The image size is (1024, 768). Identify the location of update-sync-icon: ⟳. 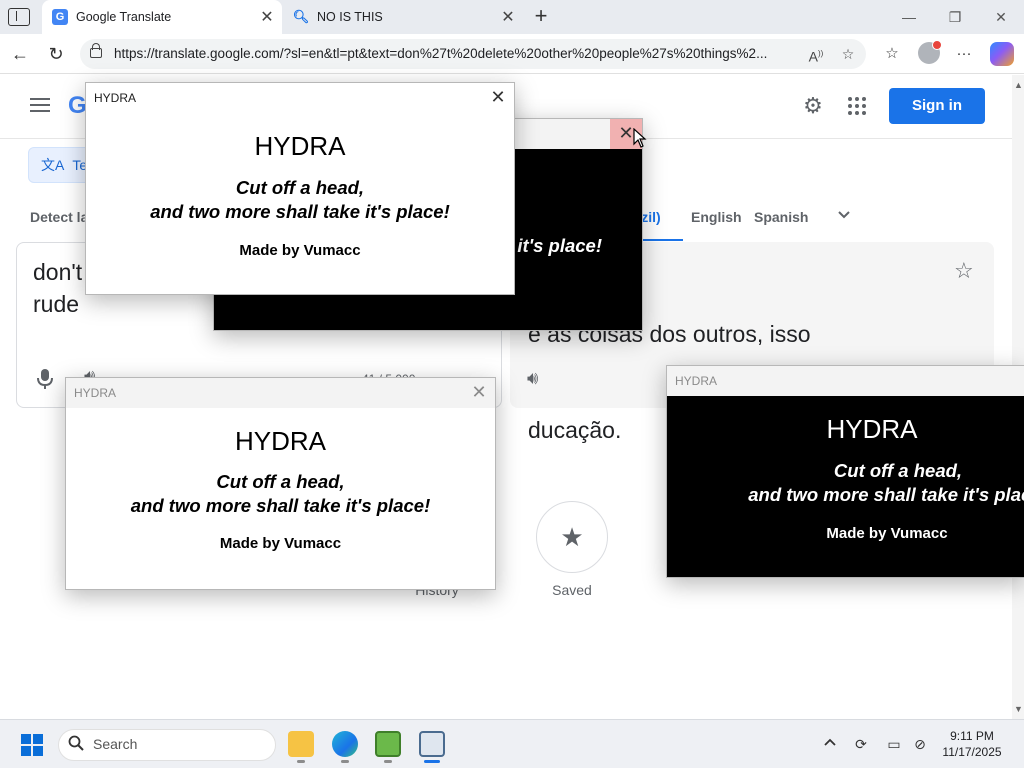
(861, 744).